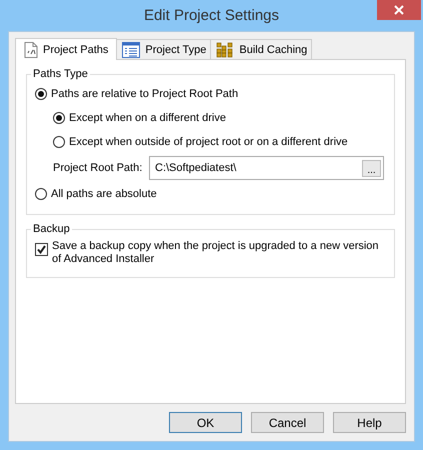  Describe the element at coordinates (147, 118) in the screenshot. I see `option-label: Except when on a different drive` at that location.